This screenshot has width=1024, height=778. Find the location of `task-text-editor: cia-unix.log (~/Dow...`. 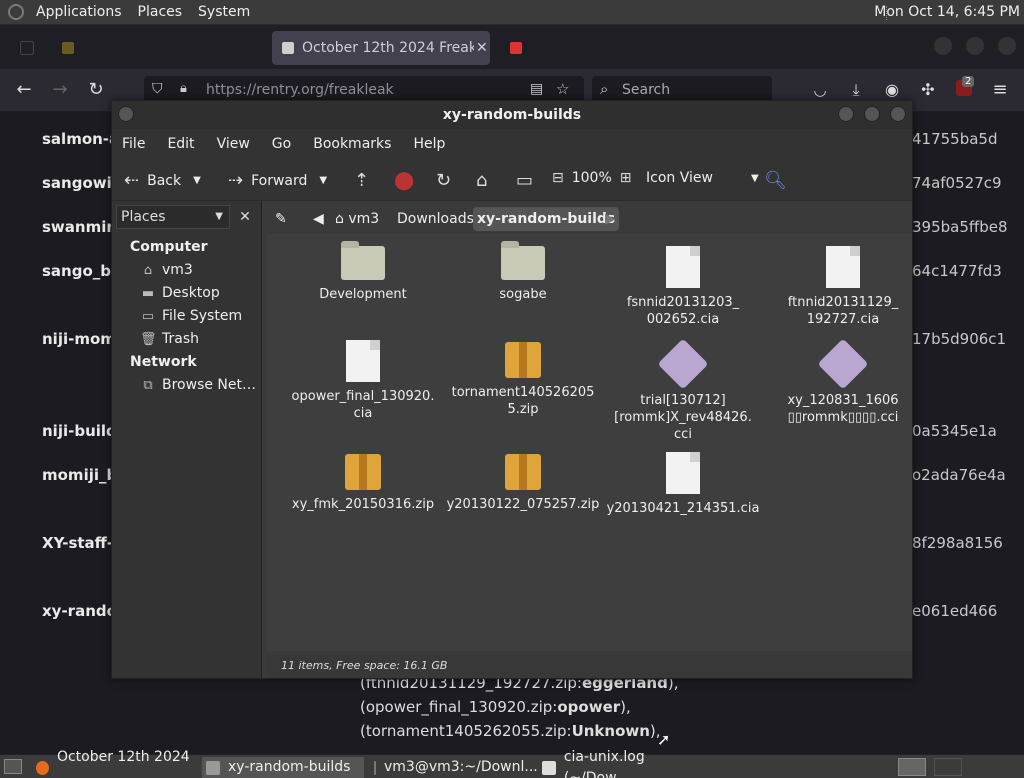

task-text-editor: cia-unix.log (~/Dow... is located at coordinates (627, 763).